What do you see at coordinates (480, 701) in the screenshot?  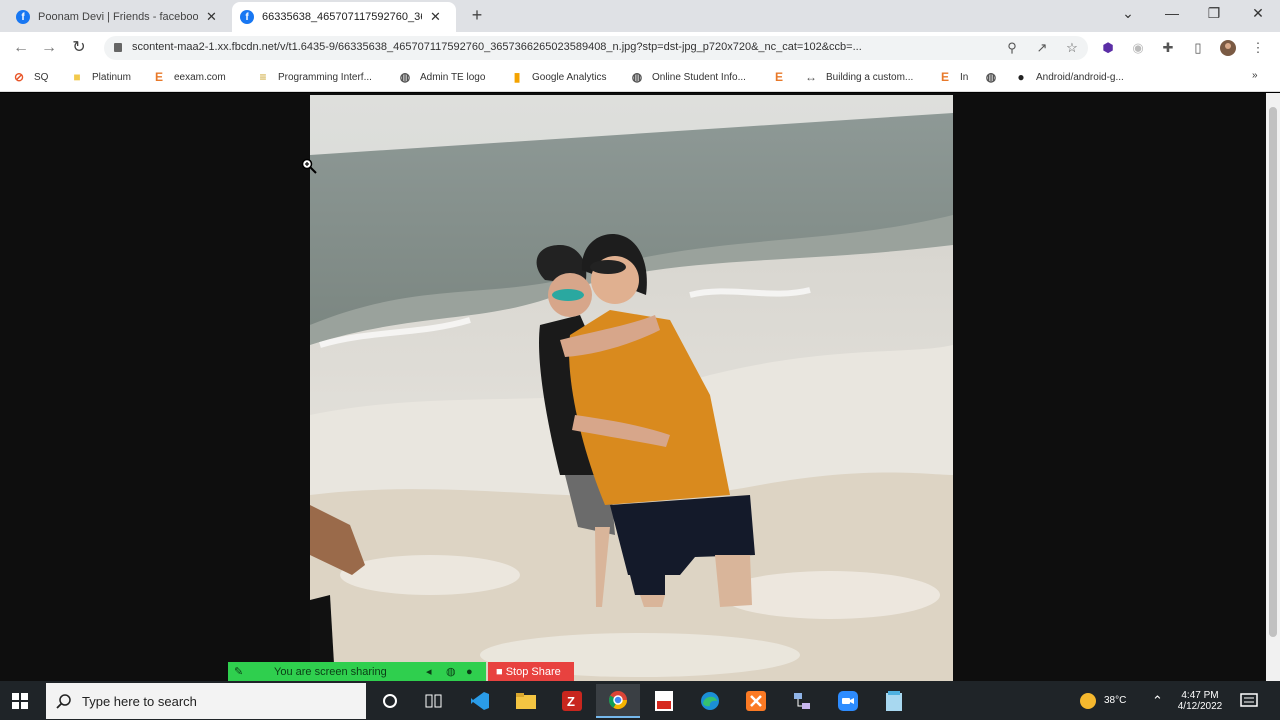 I see `vscode-icon` at bounding box center [480, 701].